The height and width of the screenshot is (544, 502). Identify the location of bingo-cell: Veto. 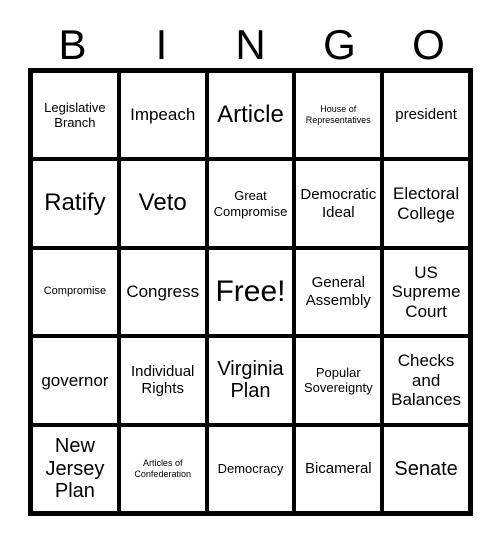
(162, 203).